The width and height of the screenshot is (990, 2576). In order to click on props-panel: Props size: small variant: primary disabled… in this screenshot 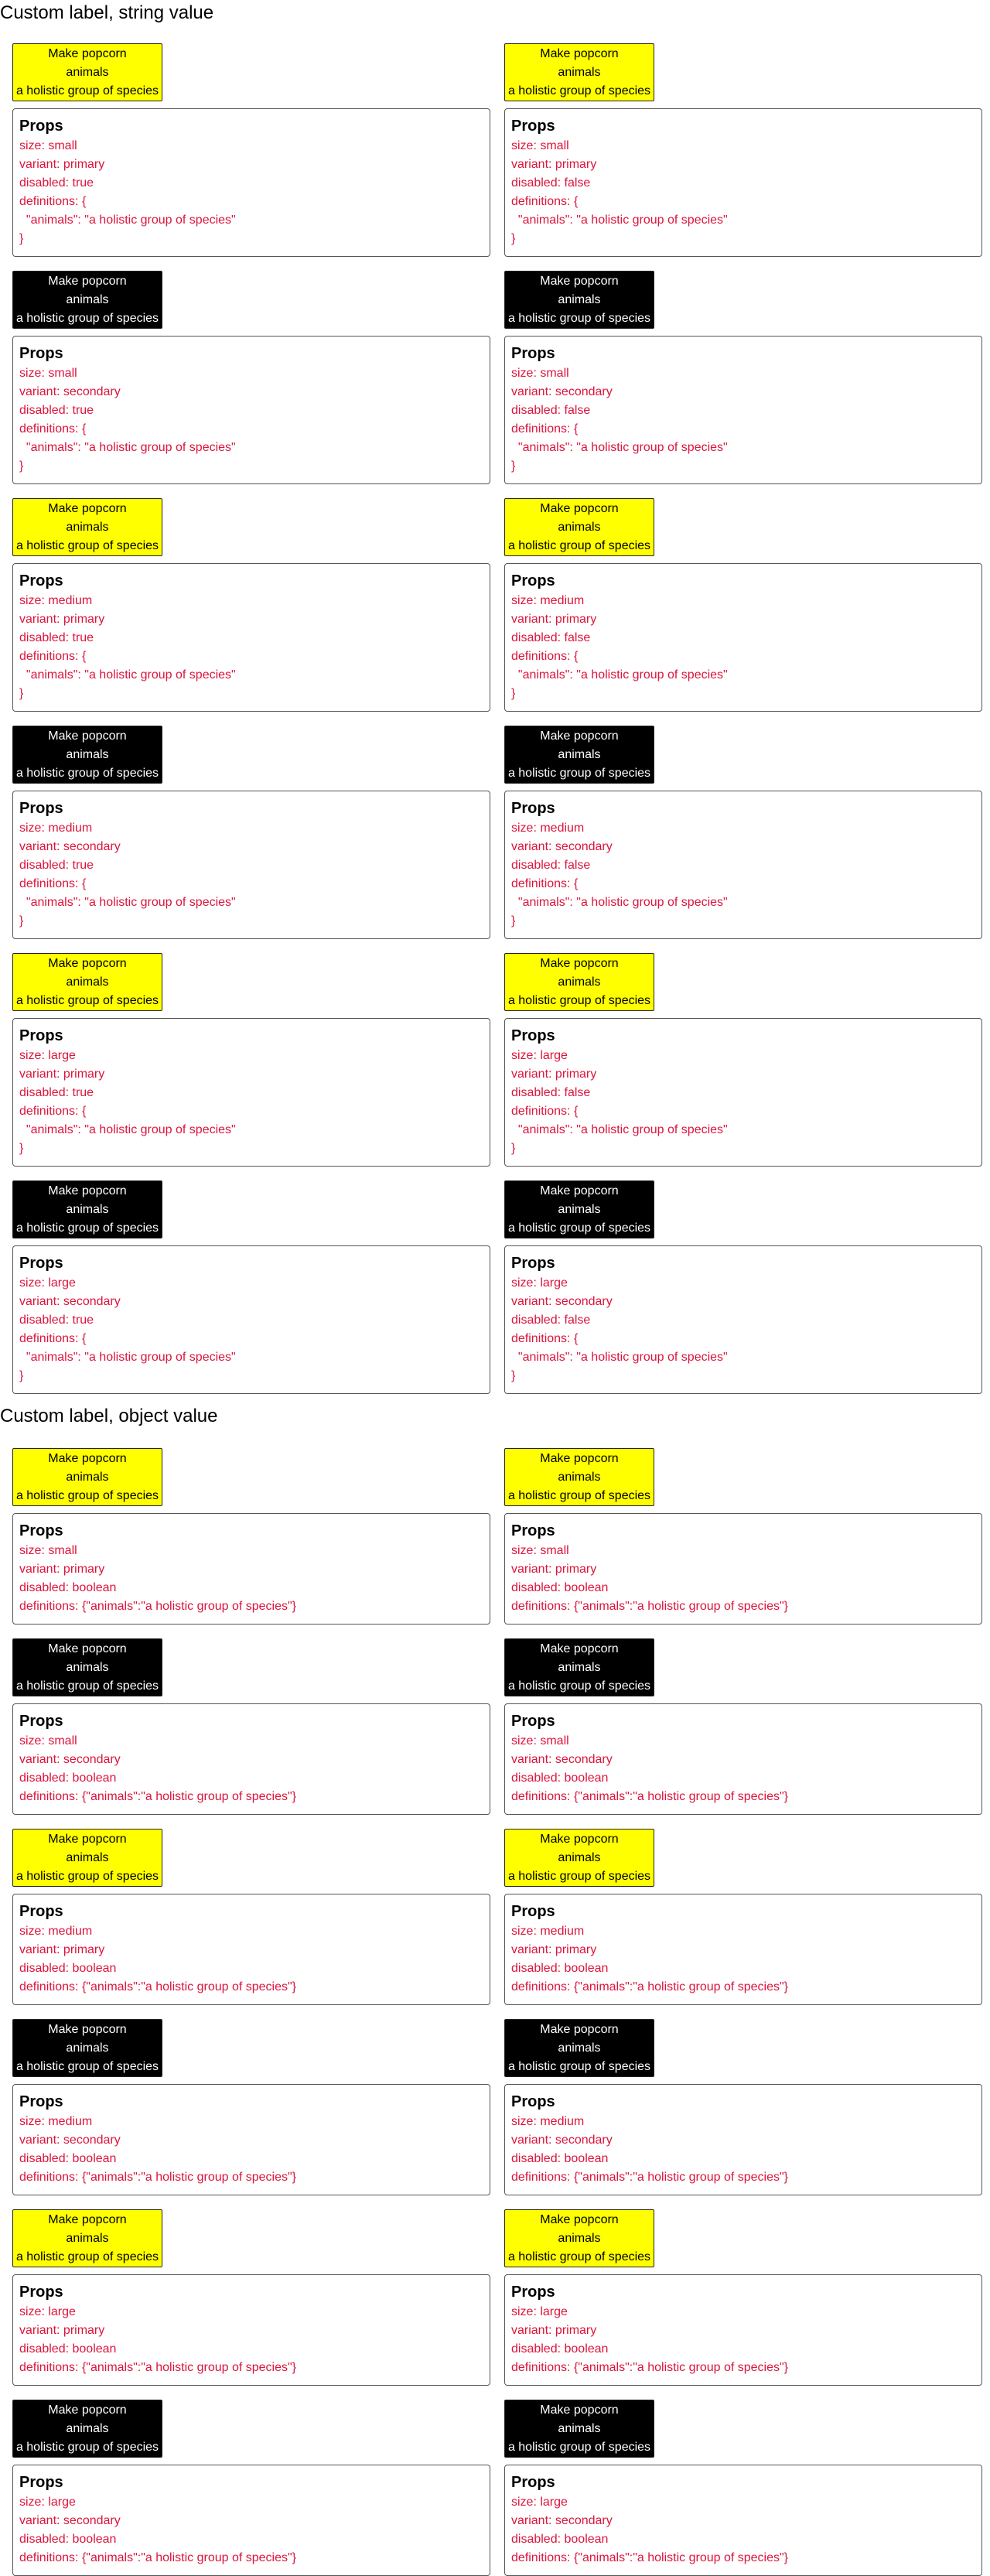, I will do `click(251, 1569)`.